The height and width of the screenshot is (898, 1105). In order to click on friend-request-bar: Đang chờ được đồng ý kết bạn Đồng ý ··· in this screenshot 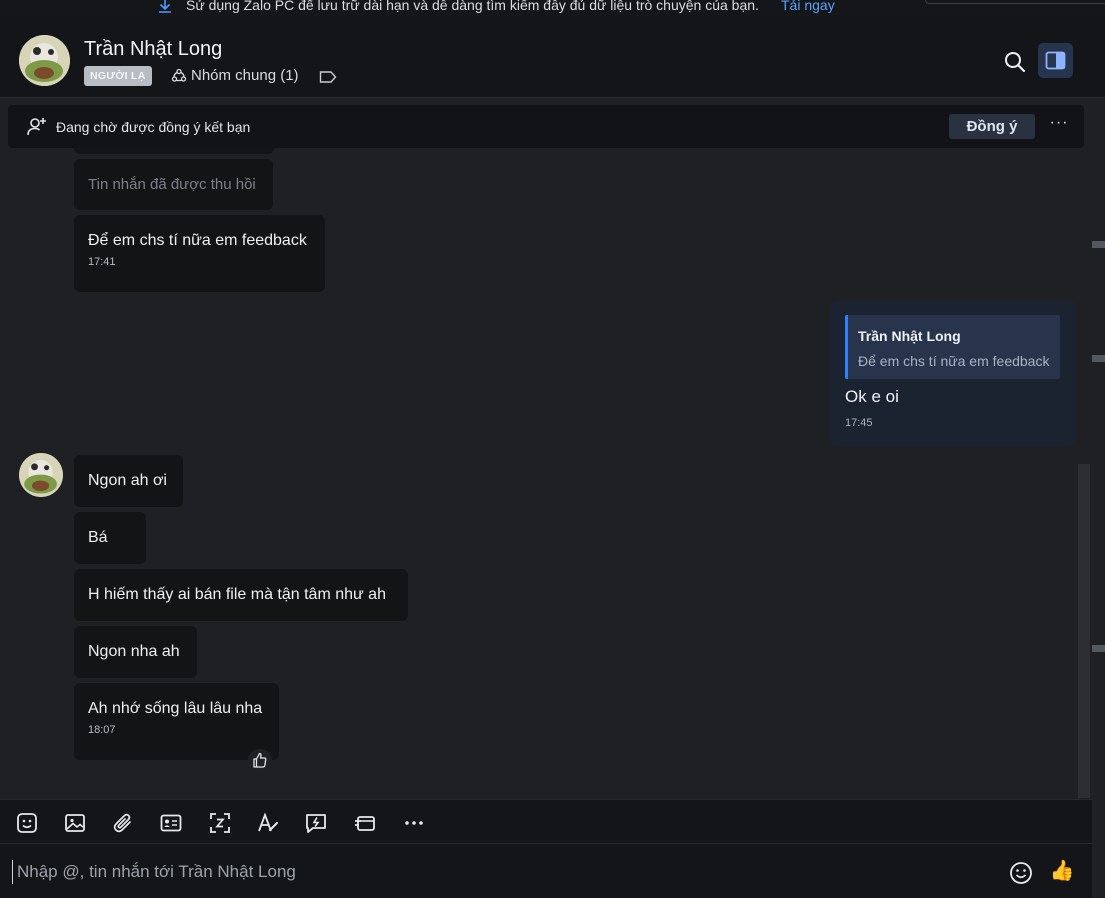, I will do `click(546, 126)`.